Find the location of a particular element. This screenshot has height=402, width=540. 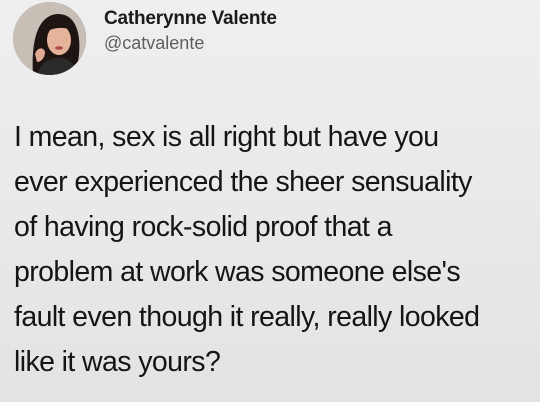

author-handle: @catvalente is located at coordinates (190, 43).